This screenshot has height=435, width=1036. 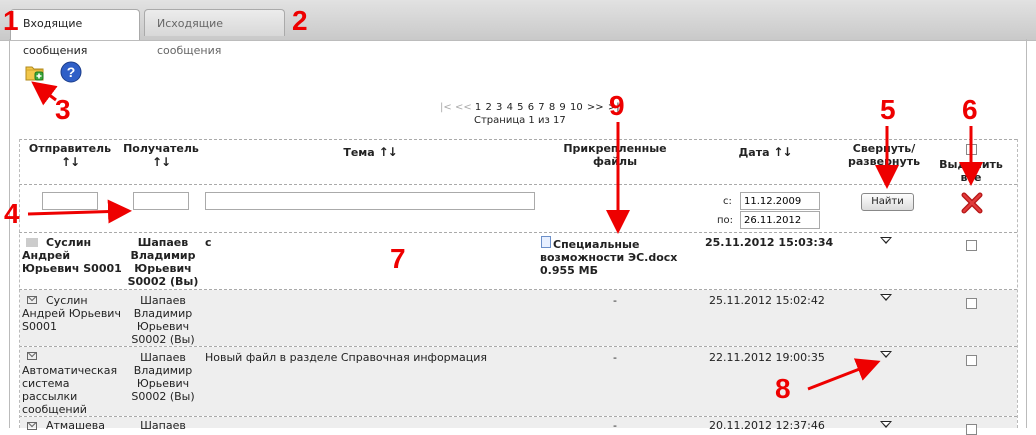 What do you see at coordinates (163, 425) in the screenshot?
I see `row-recipient: Шапаев` at bounding box center [163, 425].